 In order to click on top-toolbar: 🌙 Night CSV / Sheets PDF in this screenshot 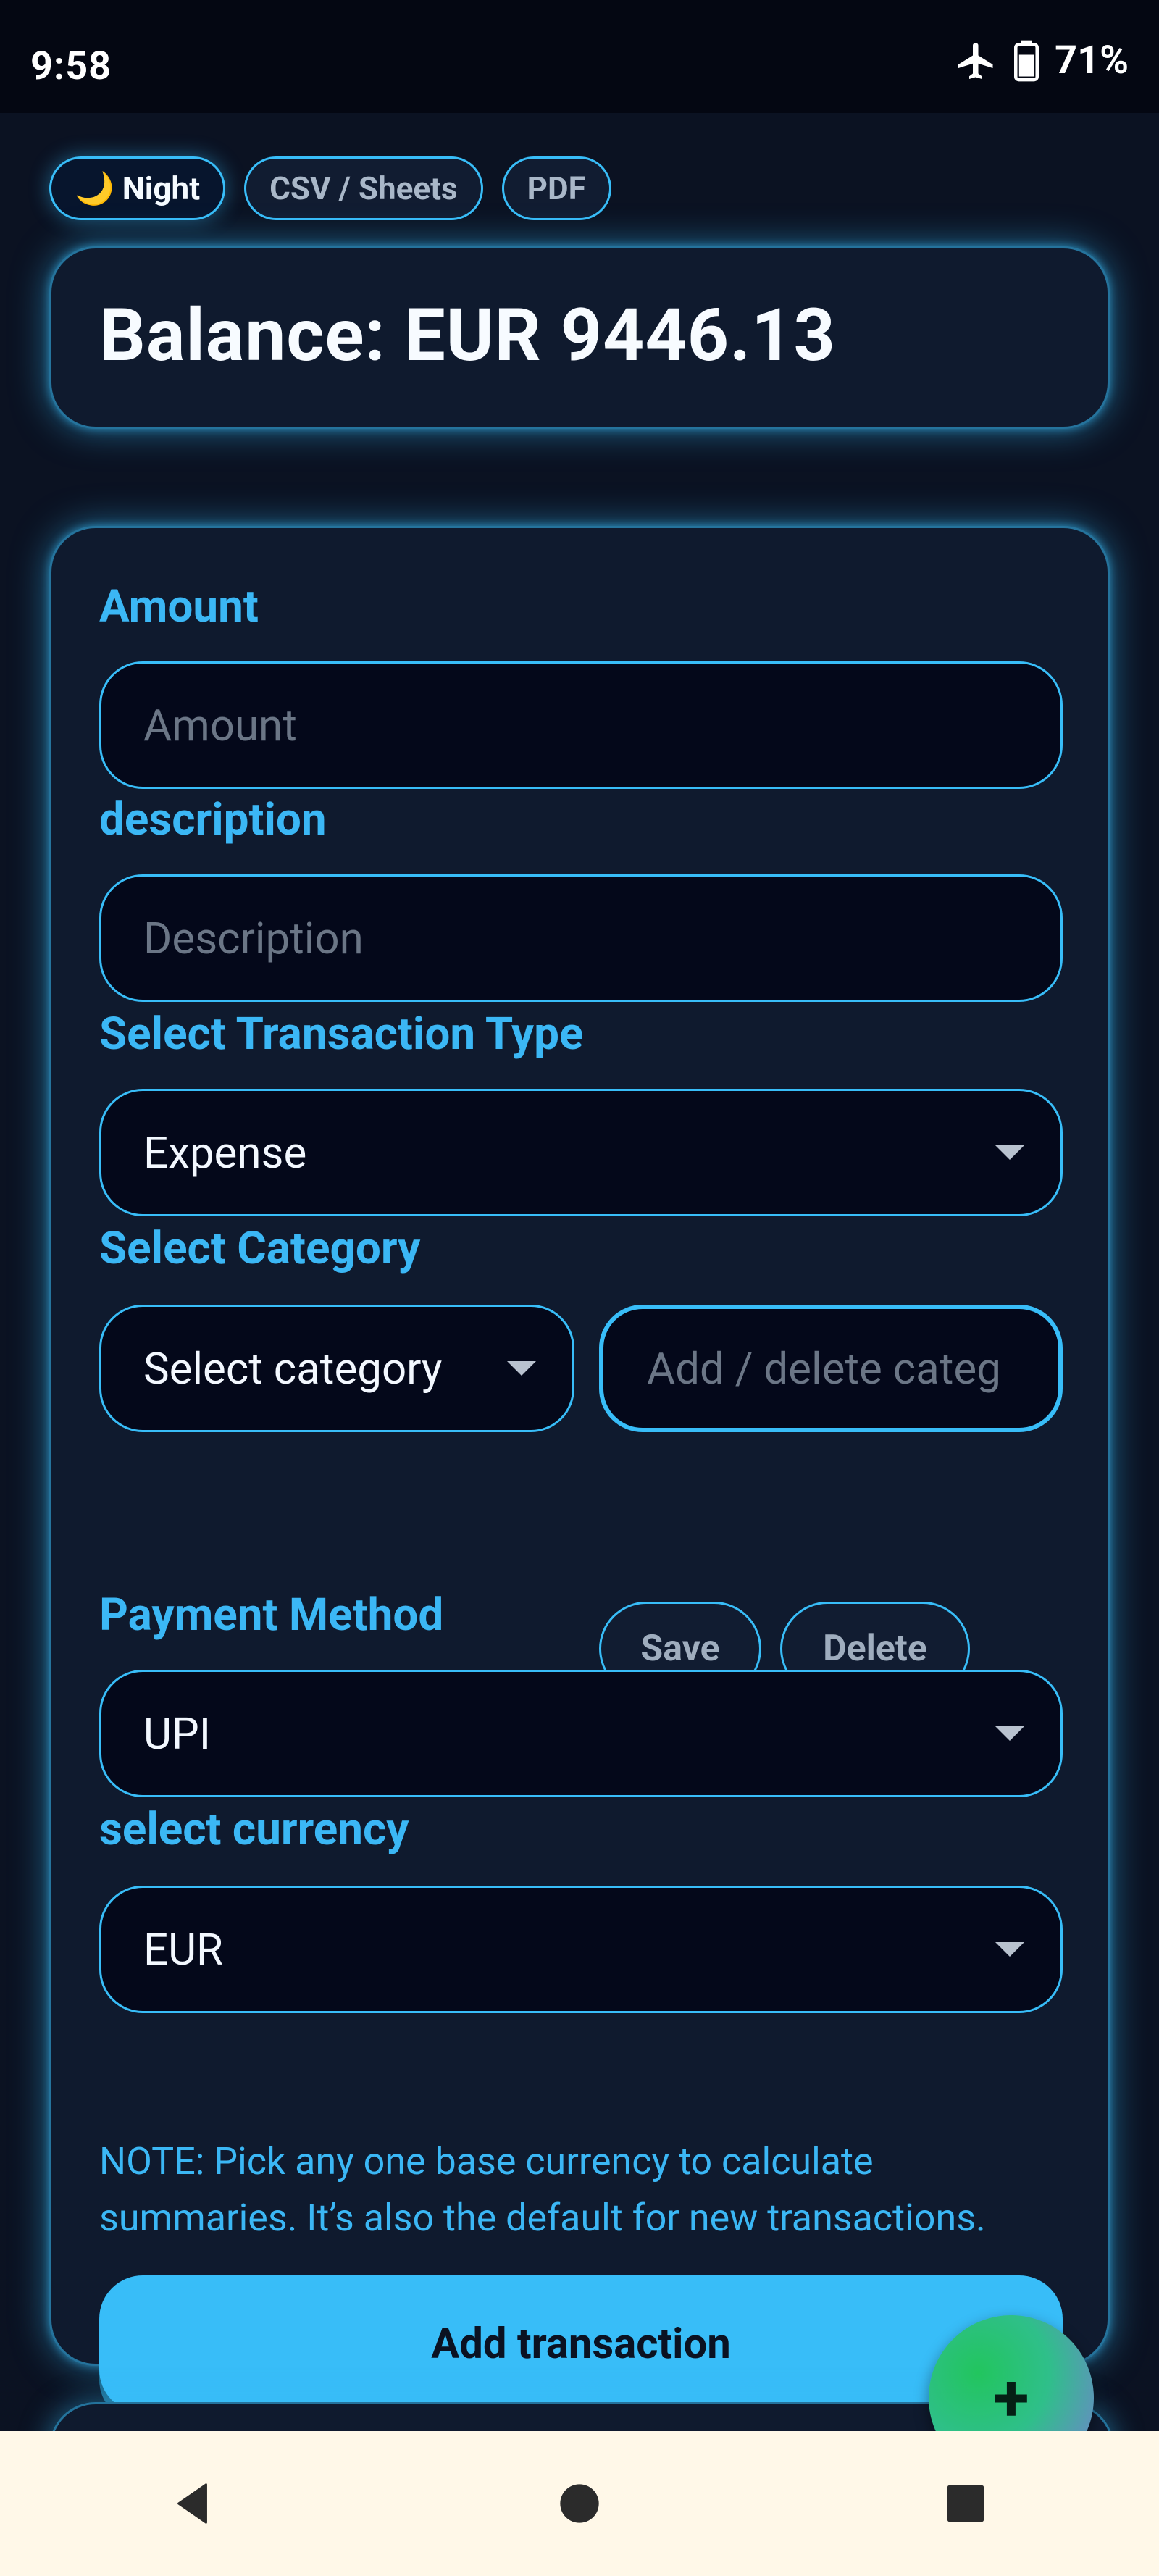, I will do `click(330, 188)`.